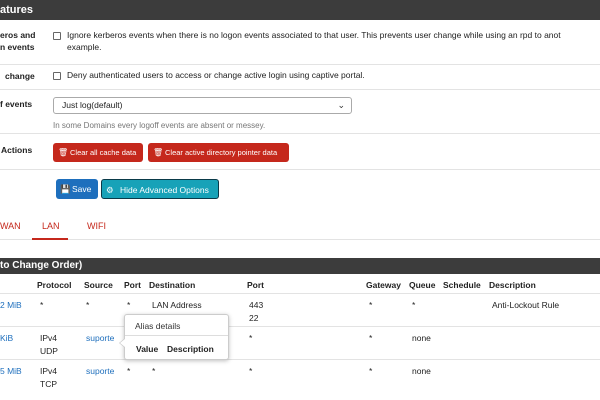 The height and width of the screenshot is (400, 600). What do you see at coordinates (147, 349) in the screenshot?
I see `tooltip-col-value: Value` at bounding box center [147, 349].